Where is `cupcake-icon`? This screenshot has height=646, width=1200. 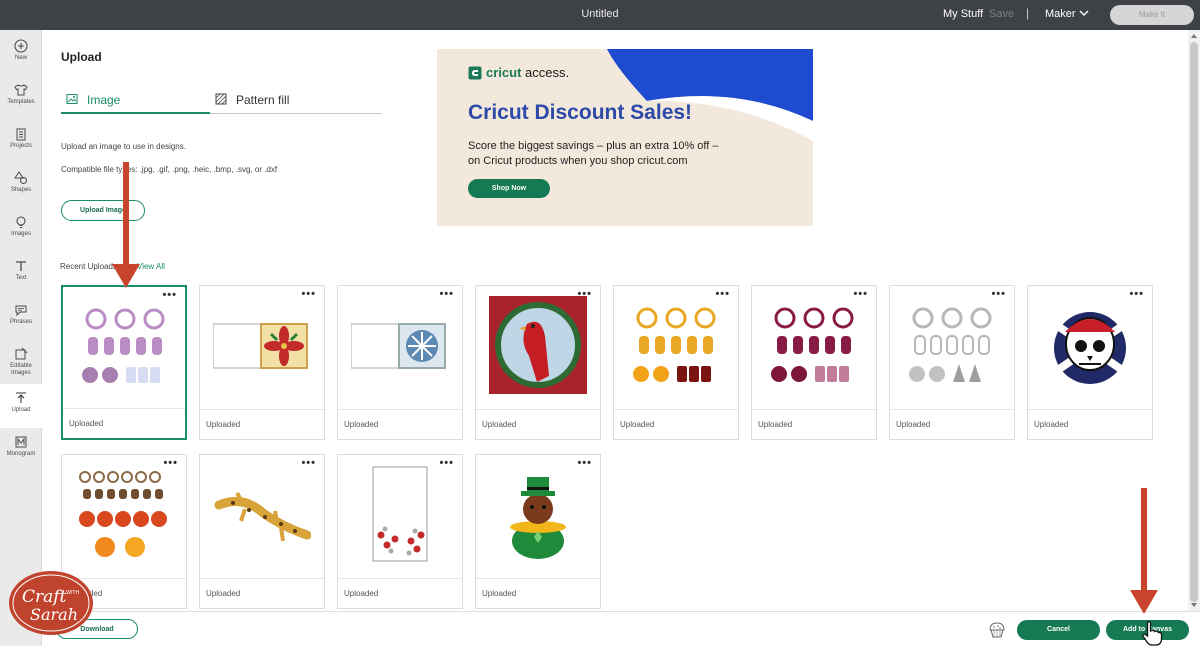 cupcake-icon is located at coordinates (997, 630).